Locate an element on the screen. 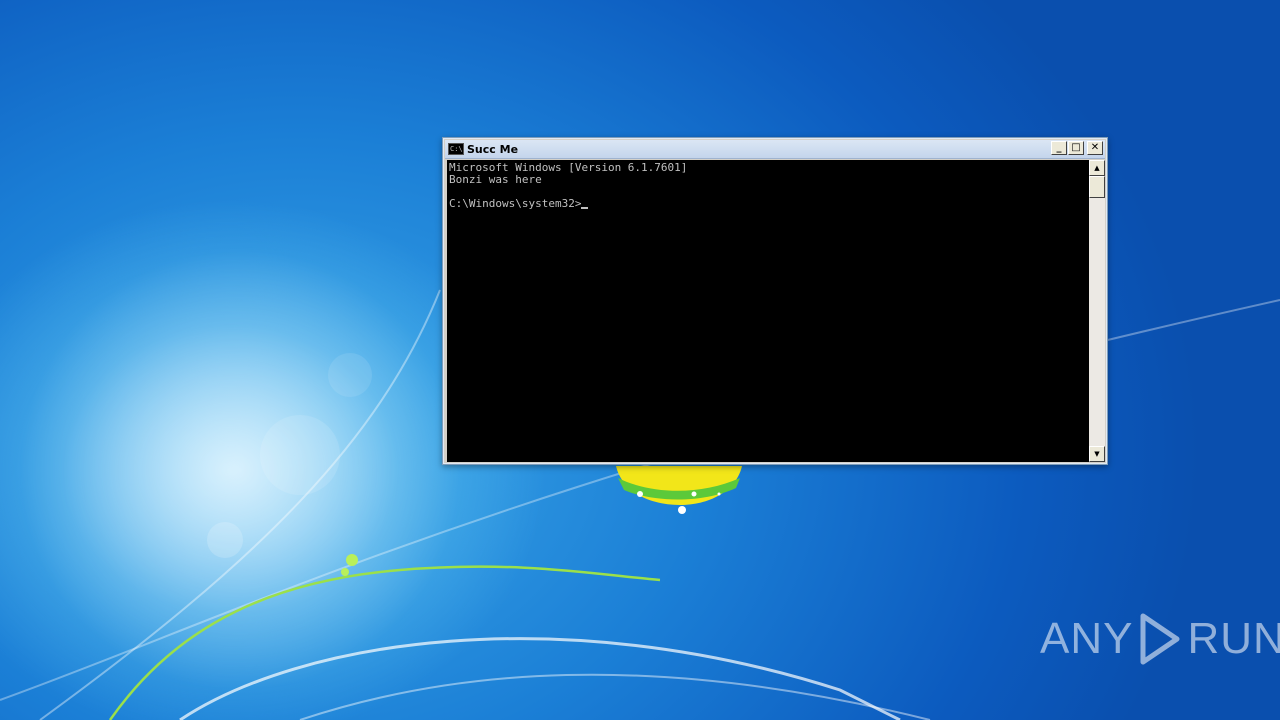  scroll-up-button: ▲ is located at coordinates (1097, 168).